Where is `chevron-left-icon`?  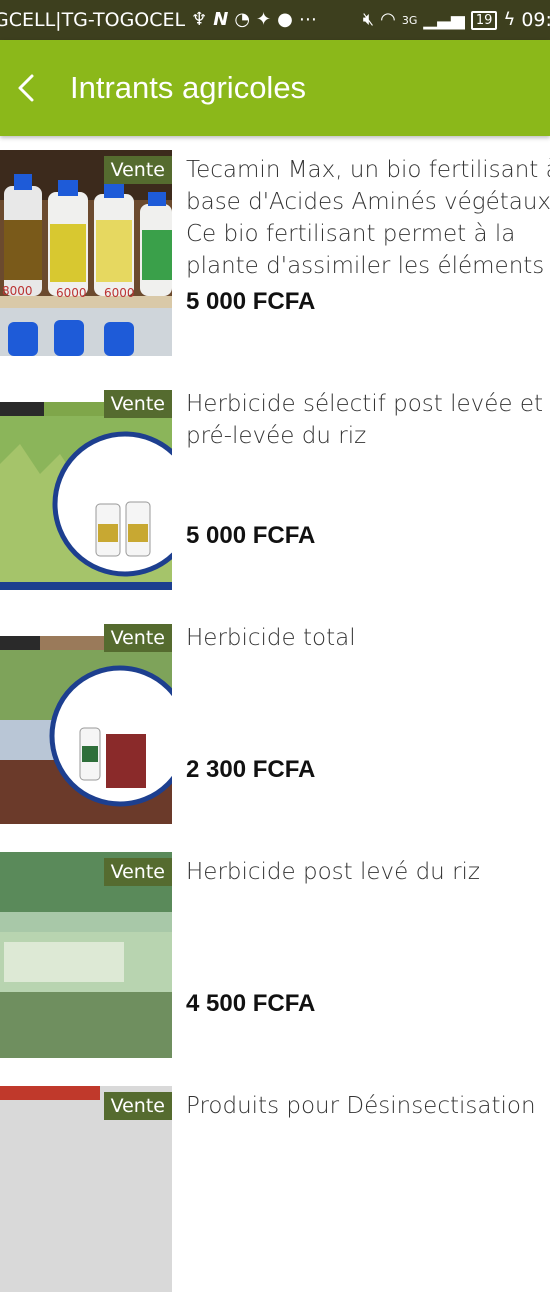 chevron-left-icon is located at coordinates (26, 88).